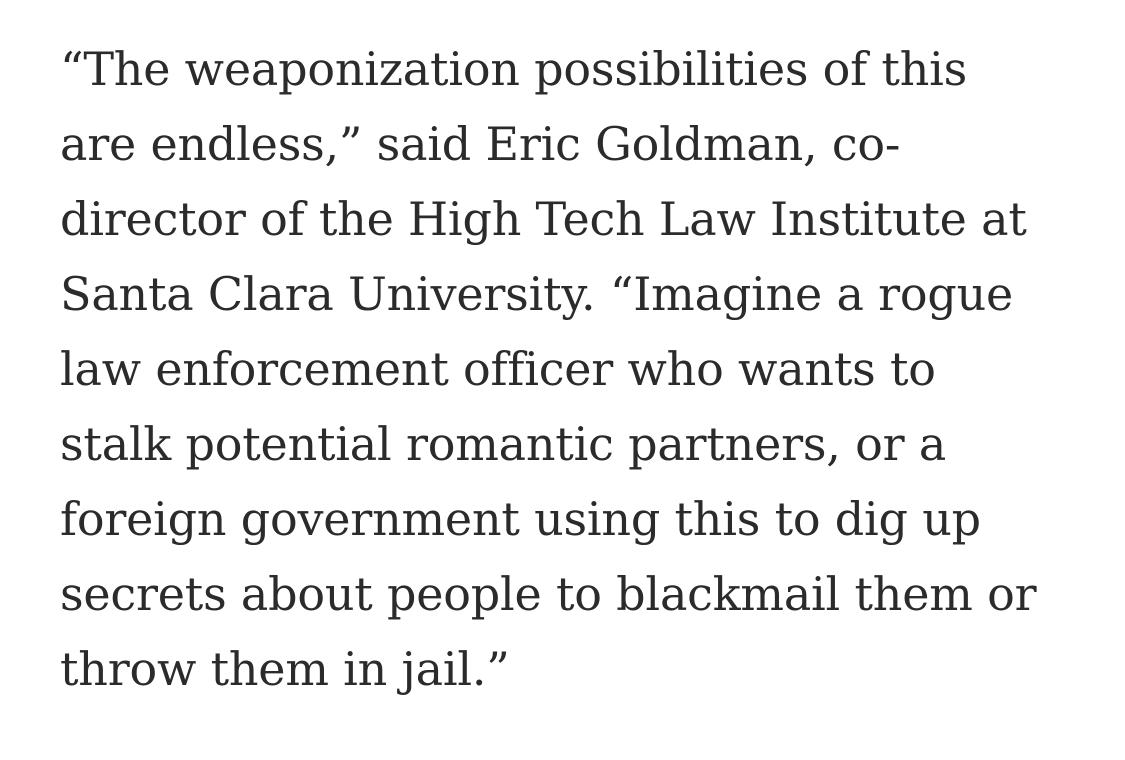  I want to click on paragraph-line: foreign government using this to dig up, so click(520, 519).